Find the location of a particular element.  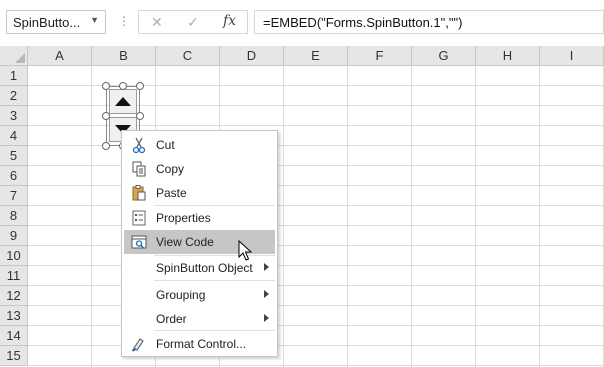

menu-item-label: Grouping is located at coordinates (181, 295).